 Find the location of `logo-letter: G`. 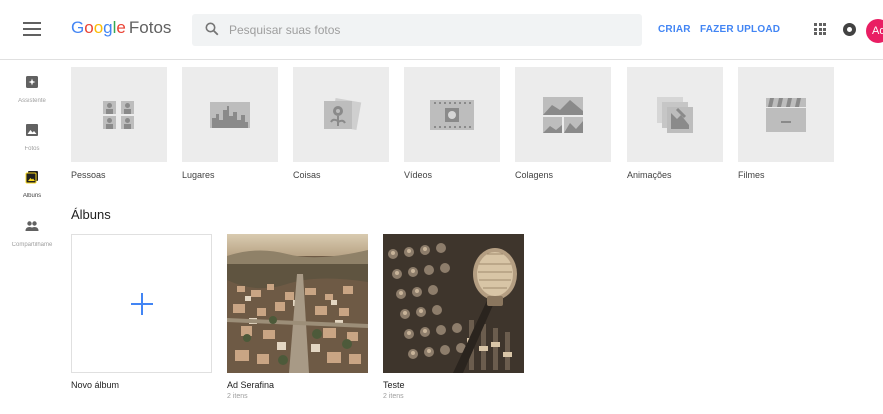

logo-letter: G is located at coordinates (78, 27).